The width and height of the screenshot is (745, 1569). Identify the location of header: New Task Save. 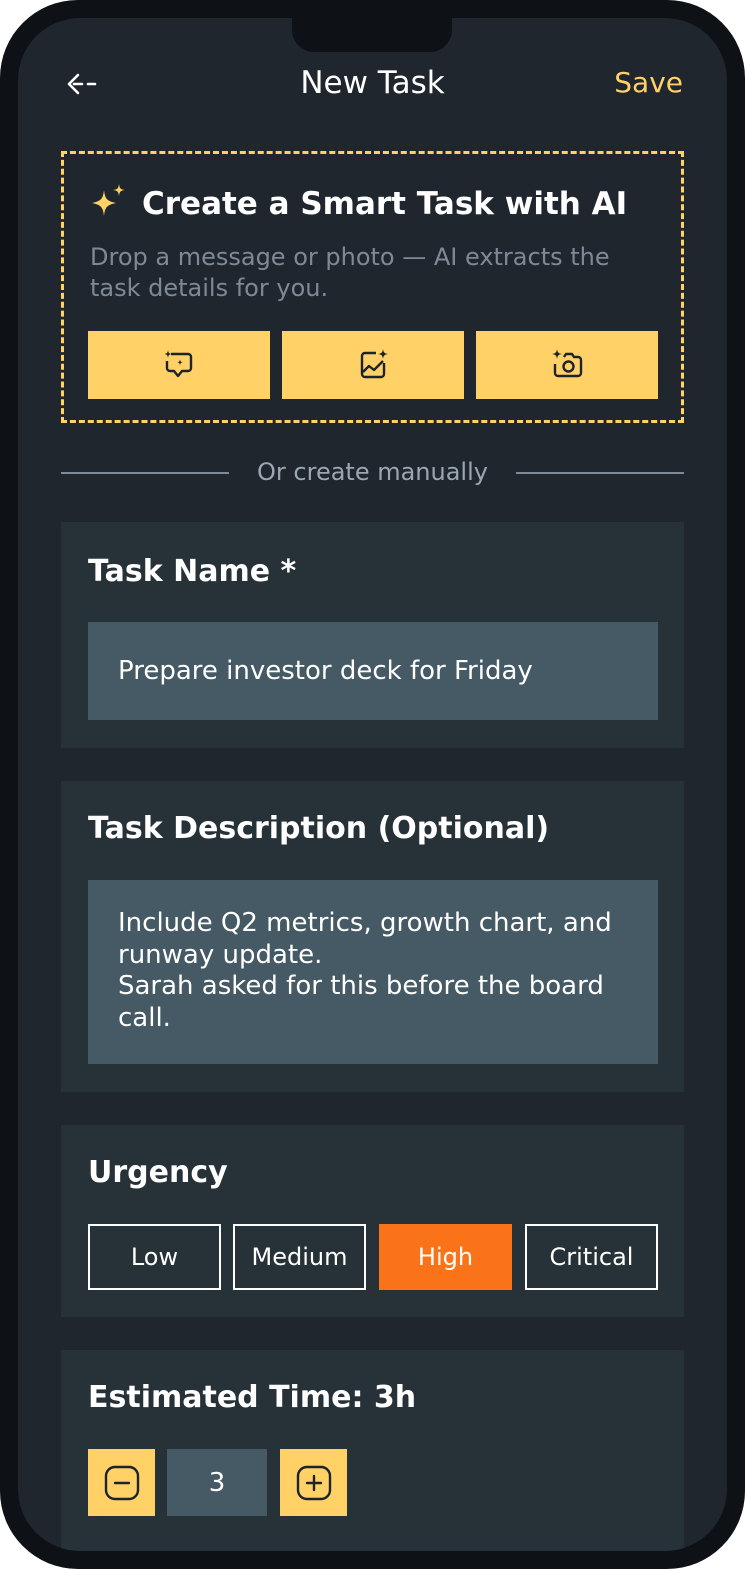
(372, 83).